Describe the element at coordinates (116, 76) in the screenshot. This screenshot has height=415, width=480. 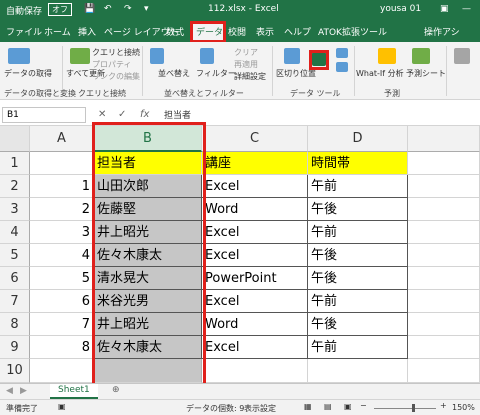
I see `edit-links-button: リンクの編集` at that location.